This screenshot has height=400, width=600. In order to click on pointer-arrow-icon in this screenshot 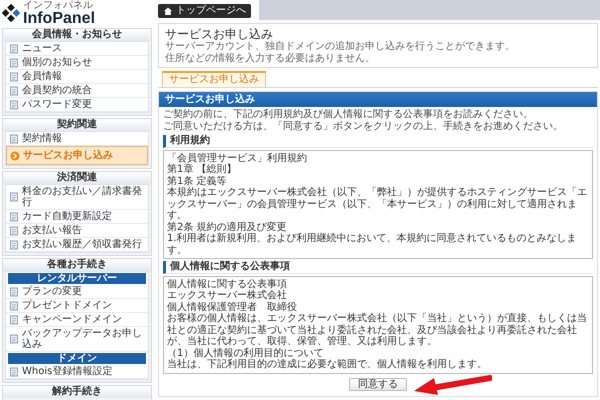, I will do `click(452, 385)`.